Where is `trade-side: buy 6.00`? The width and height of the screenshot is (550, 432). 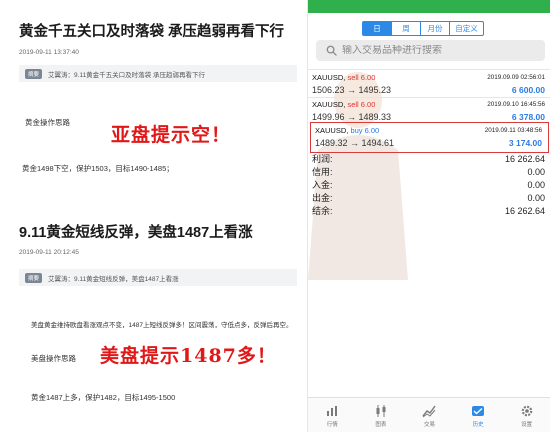
trade-side: buy 6.00 is located at coordinates (365, 130).